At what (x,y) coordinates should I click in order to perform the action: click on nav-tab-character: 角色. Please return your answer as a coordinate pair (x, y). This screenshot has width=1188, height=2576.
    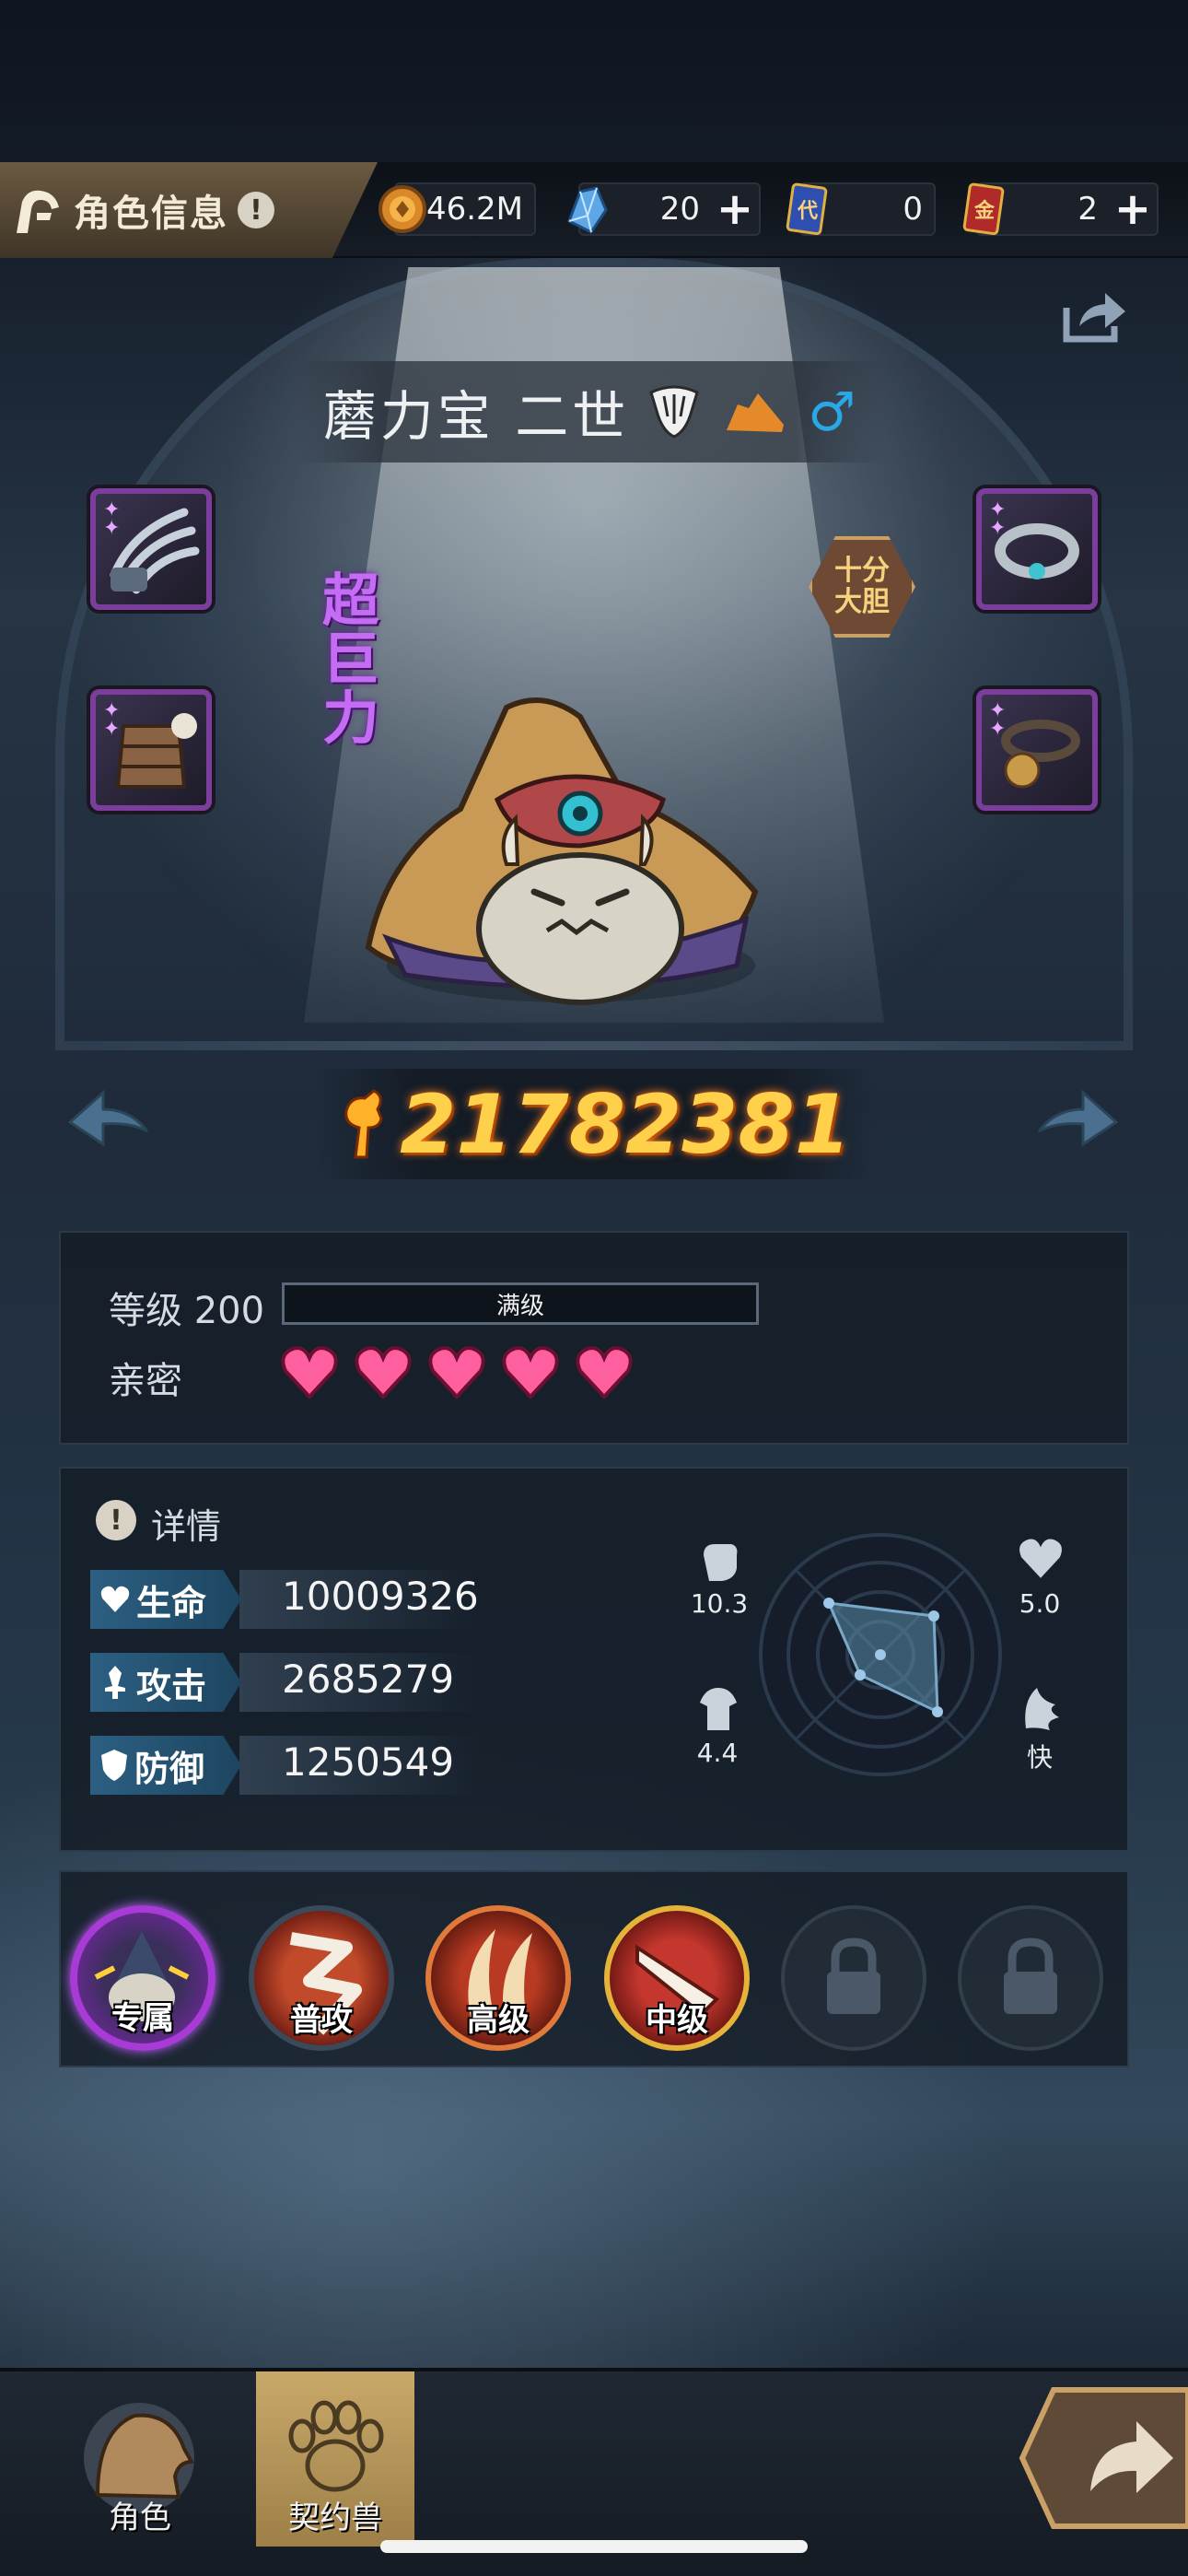
    Looking at the image, I should click on (140, 2459).